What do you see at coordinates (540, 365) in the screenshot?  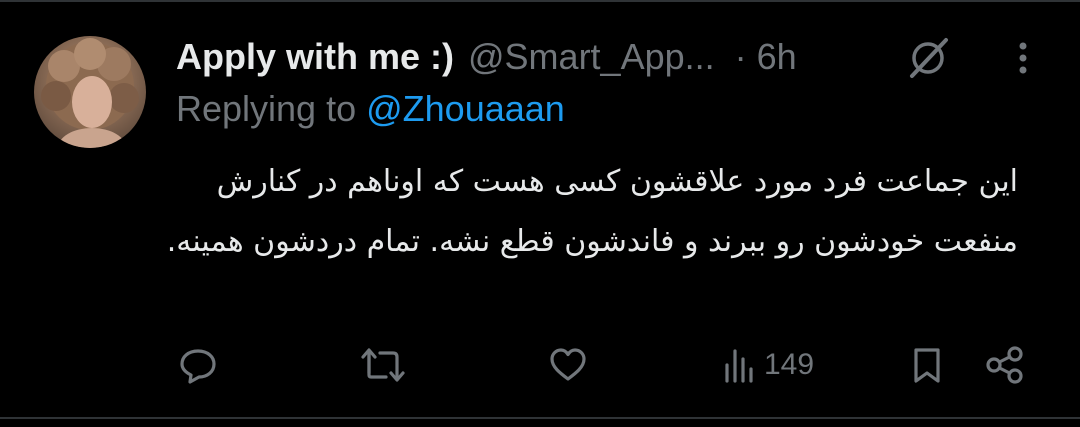 I see `action-bar: 149` at bounding box center [540, 365].